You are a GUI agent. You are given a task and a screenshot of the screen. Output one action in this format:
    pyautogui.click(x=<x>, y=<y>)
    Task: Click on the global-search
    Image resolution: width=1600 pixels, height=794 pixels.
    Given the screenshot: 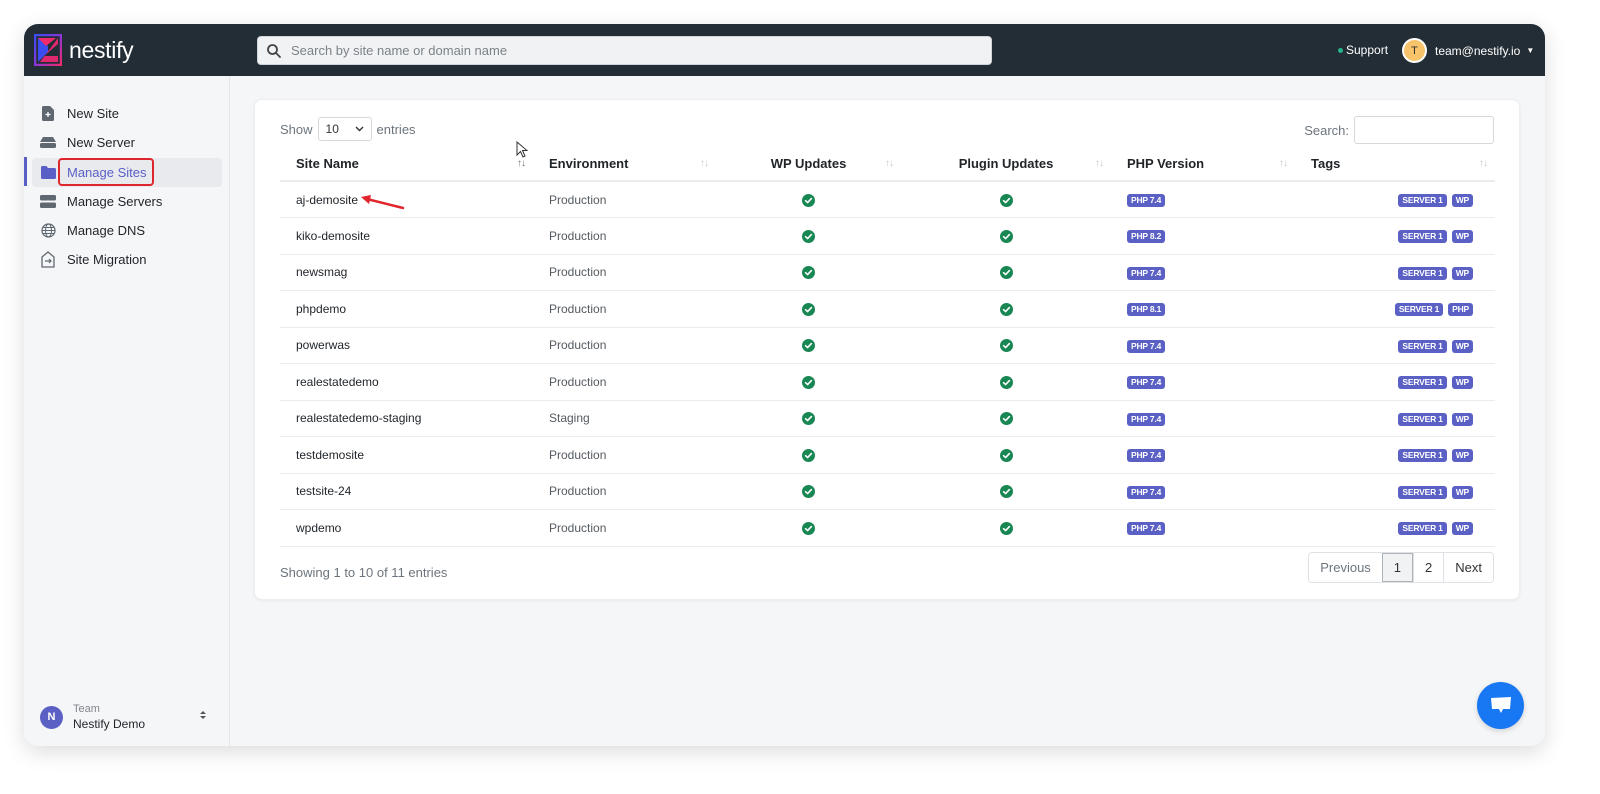 What is the action you would take?
    pyautogui.click(x=624, y=50)
    